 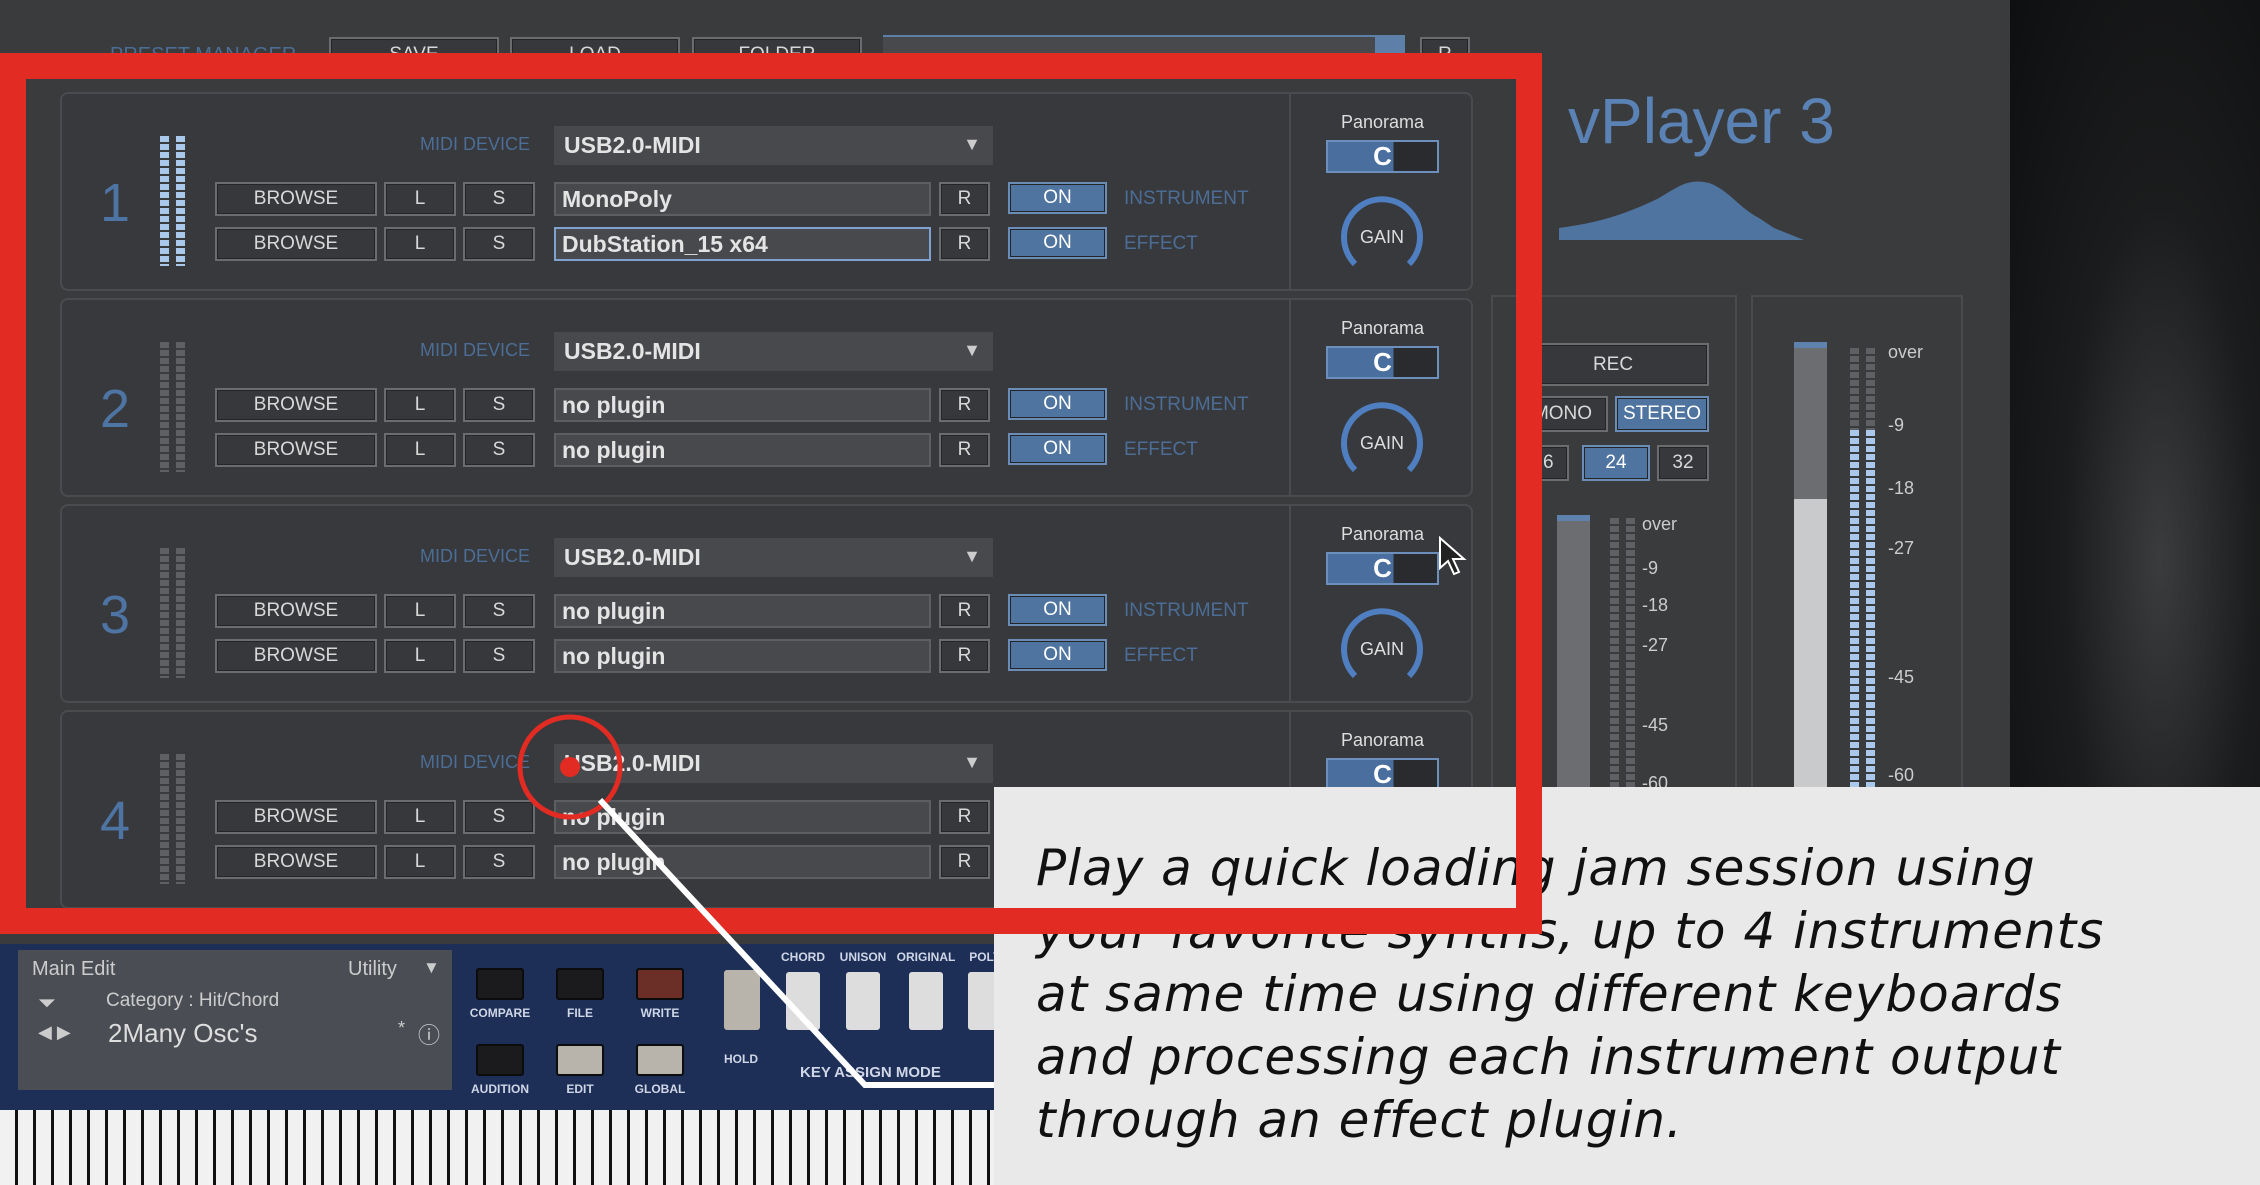 I want to click on meter-scale-label: -9, so click(x=1896, y=425).